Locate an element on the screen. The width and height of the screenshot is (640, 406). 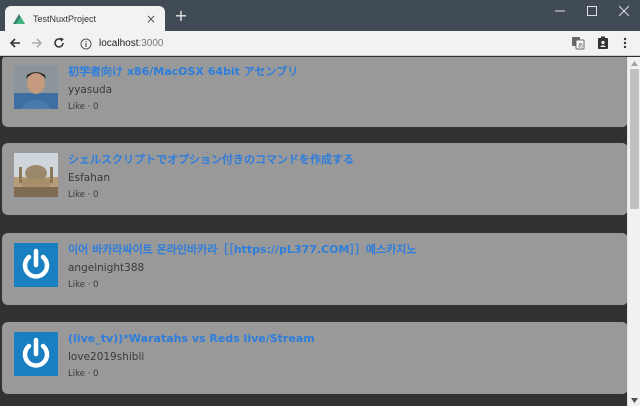
address-bar: localhost:3000 is located at coordinates (318, 43).